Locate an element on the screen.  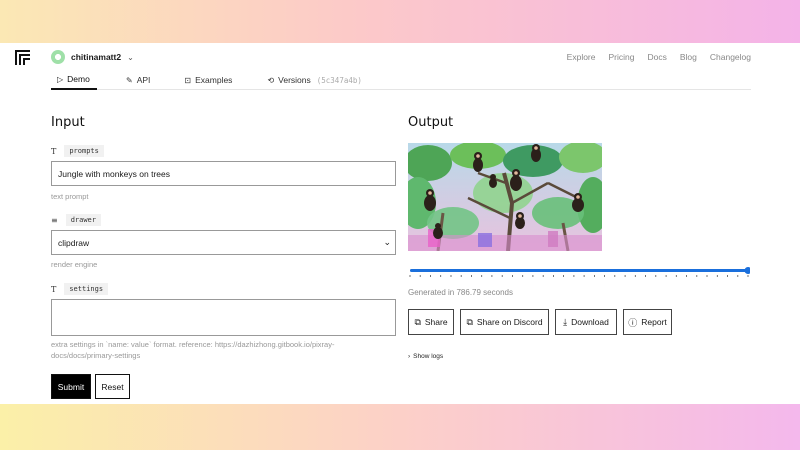
image-icon: ⊡ is located at coordinates (188, 80).